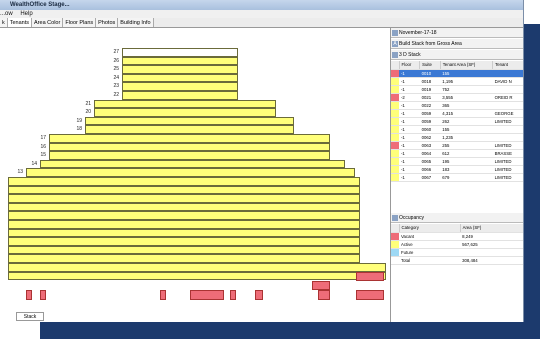 The width and height of the screenshot is (540, 339). I want to click on tab-floor-plans: Floor Plans, so click(80, 22).